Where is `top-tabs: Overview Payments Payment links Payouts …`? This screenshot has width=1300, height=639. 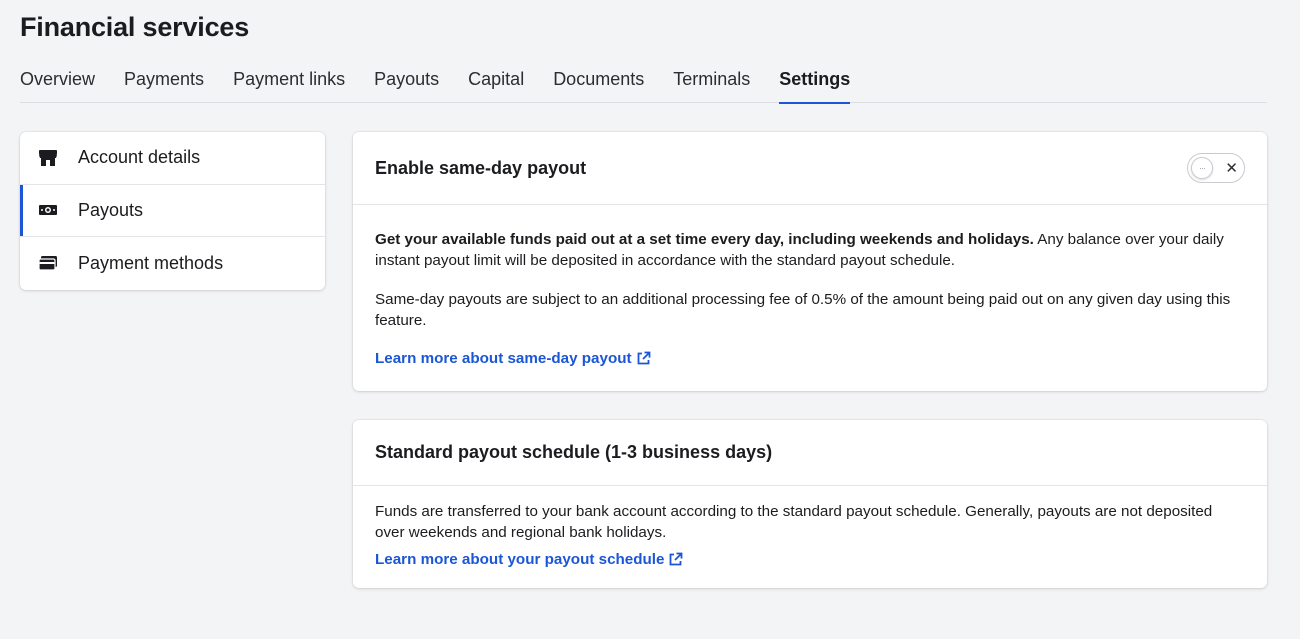 top-tabs: Overview Payments Payment links Payouts … is located at coordinates (643, 85).